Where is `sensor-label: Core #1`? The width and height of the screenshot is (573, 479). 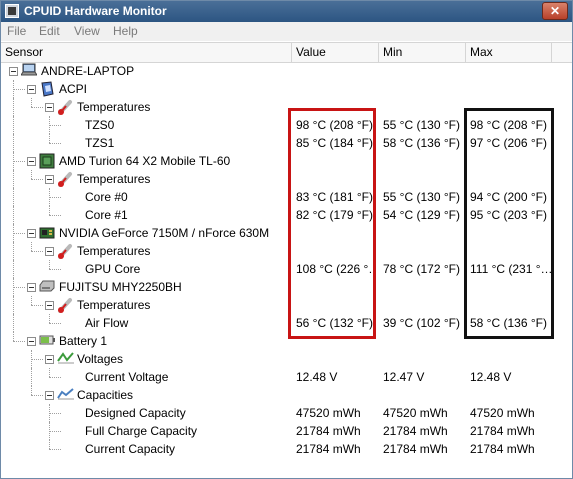 sensor-label: Core #1 is located at coordinates (106, 215).